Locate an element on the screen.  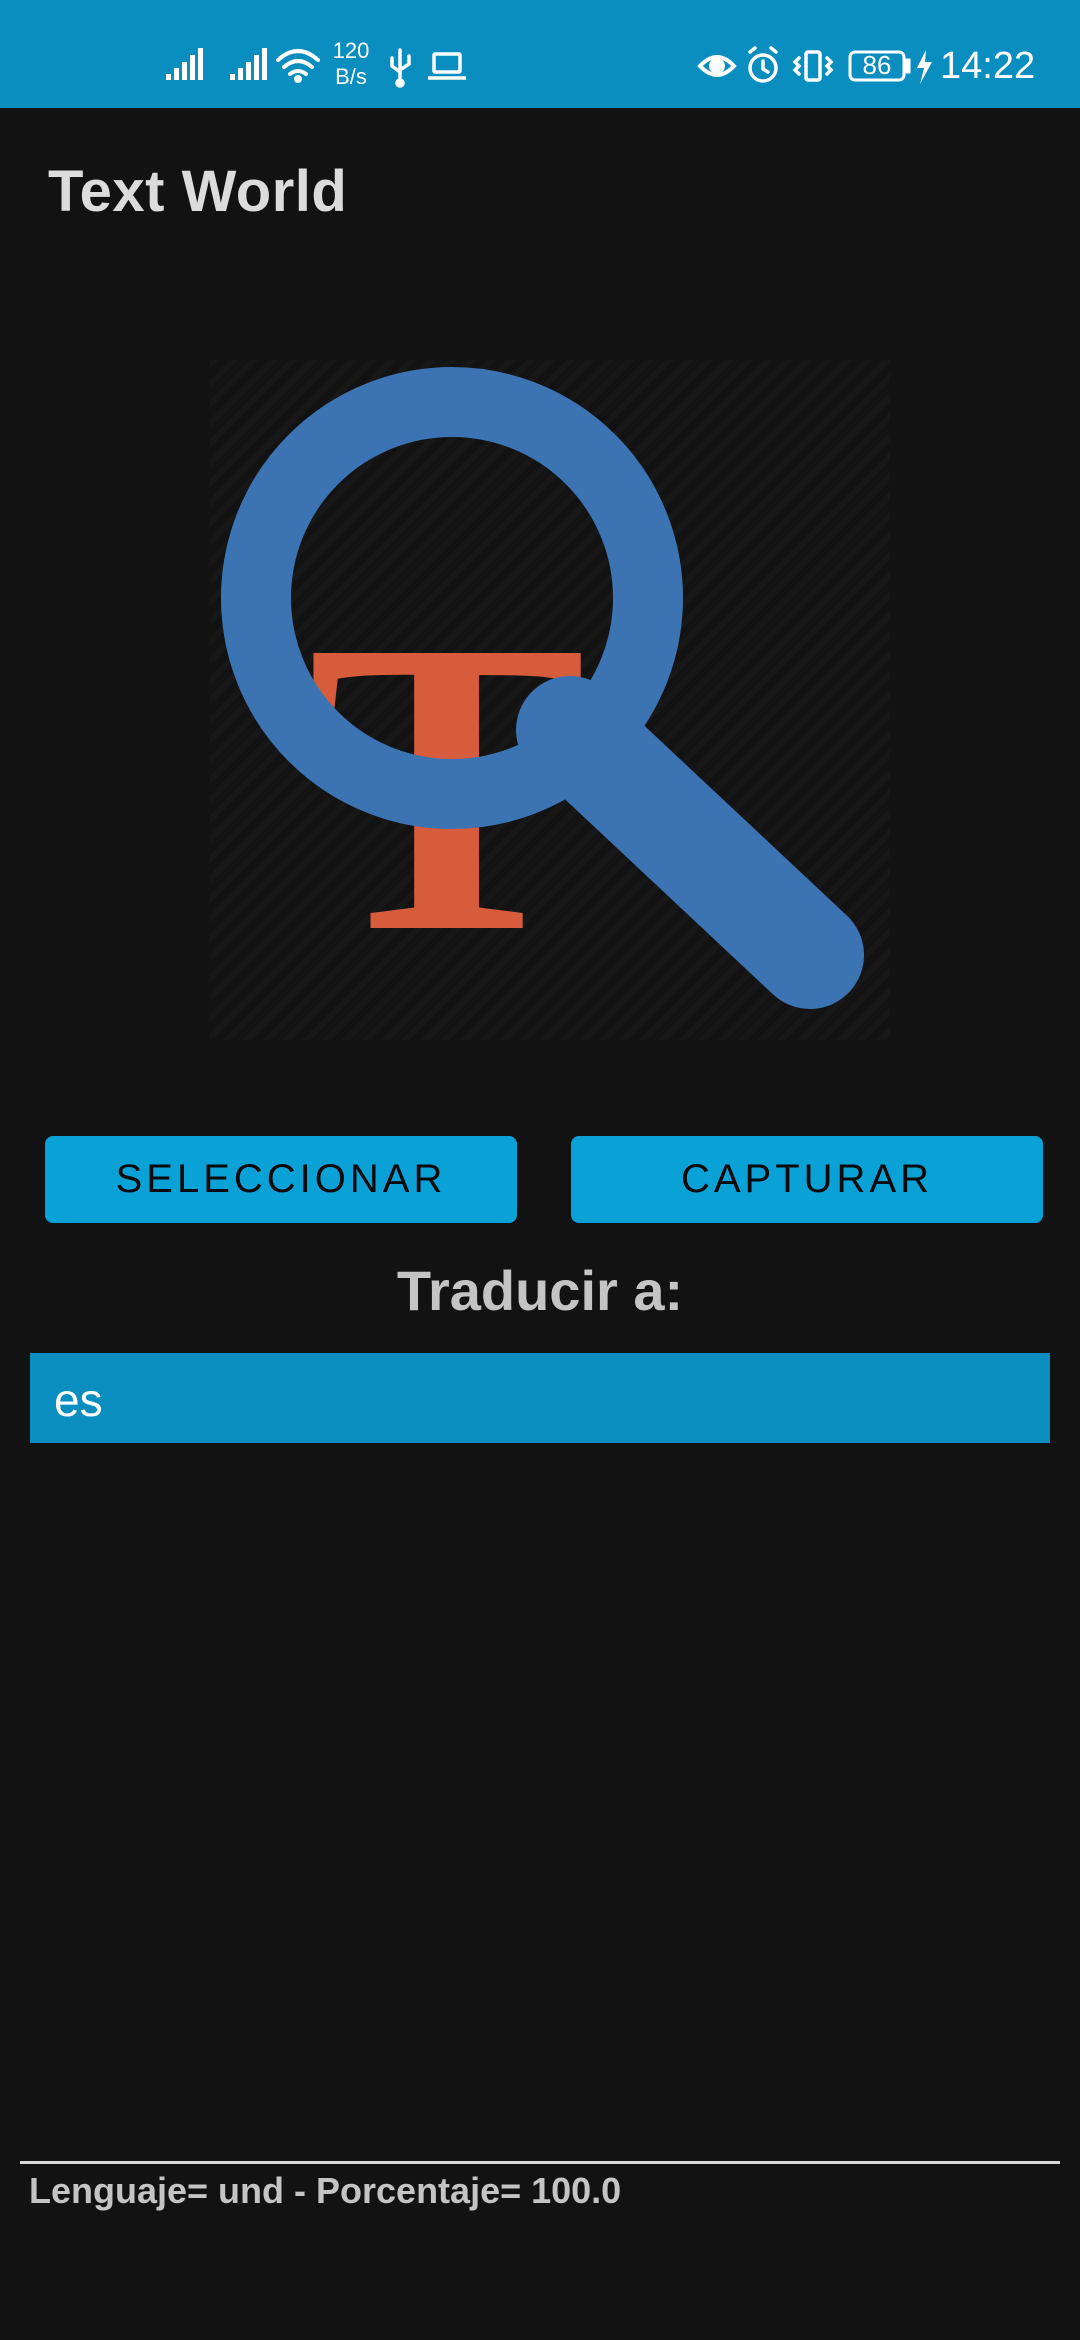
status-time: 14:22 is located at coordinates (988, 66).